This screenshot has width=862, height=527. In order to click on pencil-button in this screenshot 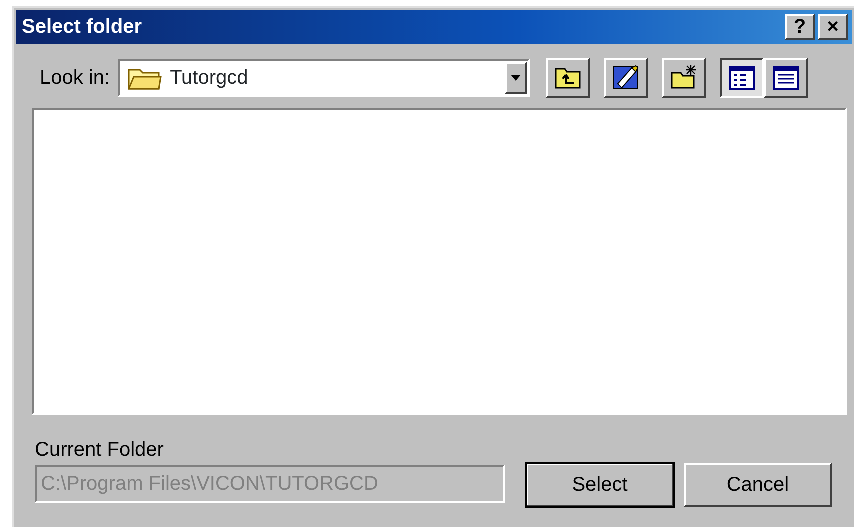, I will do `click(626, 78)`.